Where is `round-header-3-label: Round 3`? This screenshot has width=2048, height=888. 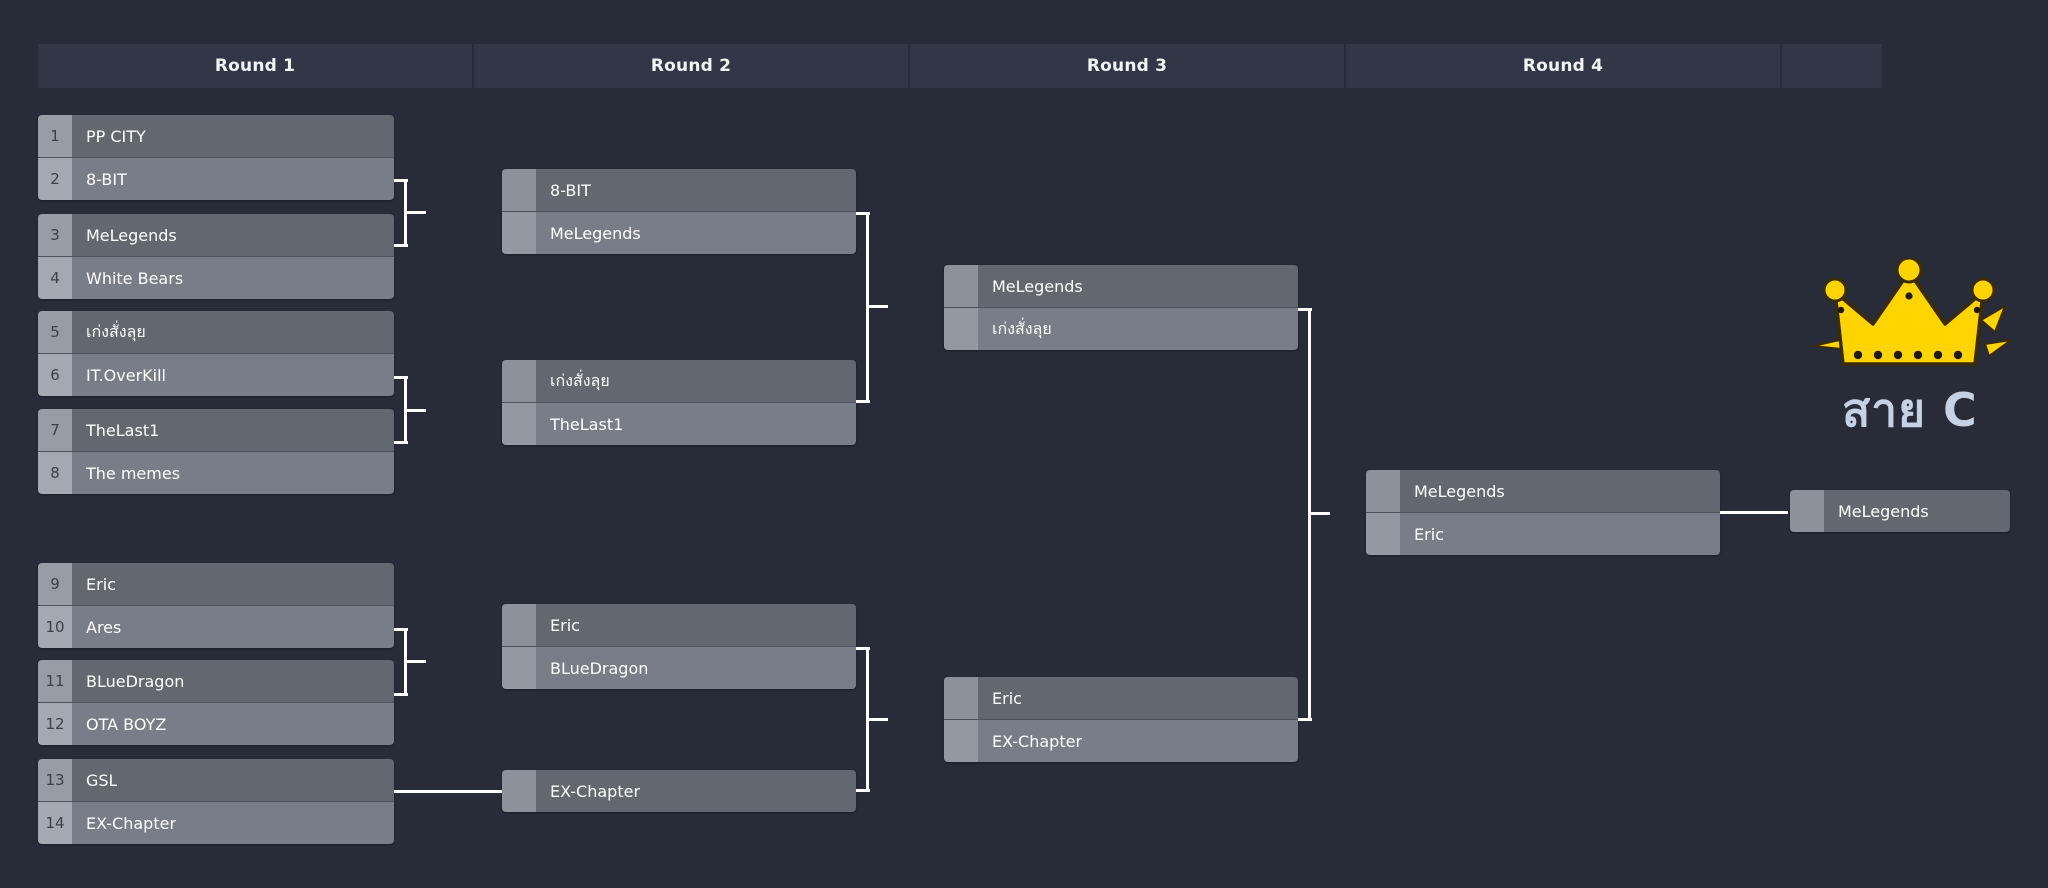
round-header-3-label: Round 3 is located at coordinates (1127, 66).